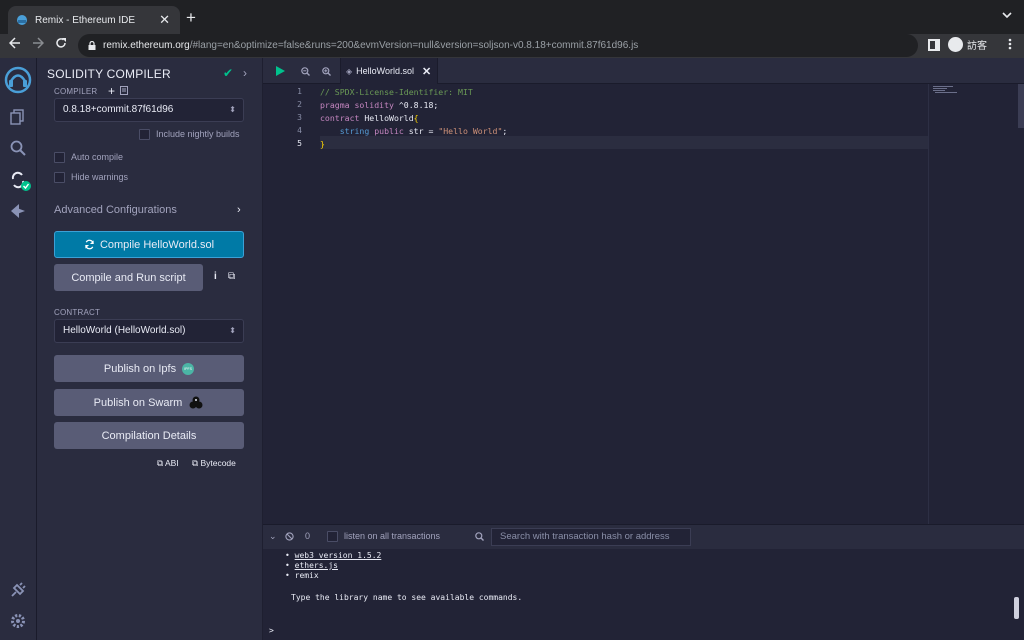 This screenshot has height=640, width=1024. I want to click on identifier-token: str =, so click(421, 131).